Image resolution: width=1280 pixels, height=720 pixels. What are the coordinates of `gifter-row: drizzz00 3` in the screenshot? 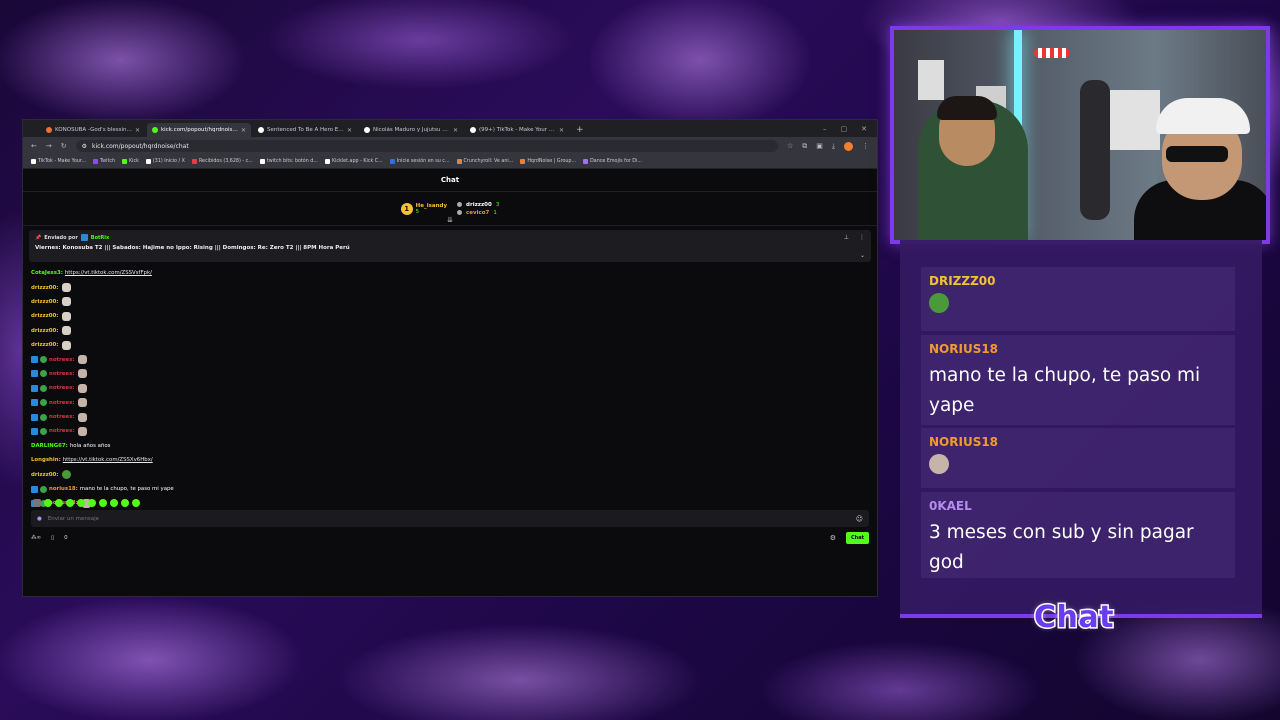 It's located at (478, 205).